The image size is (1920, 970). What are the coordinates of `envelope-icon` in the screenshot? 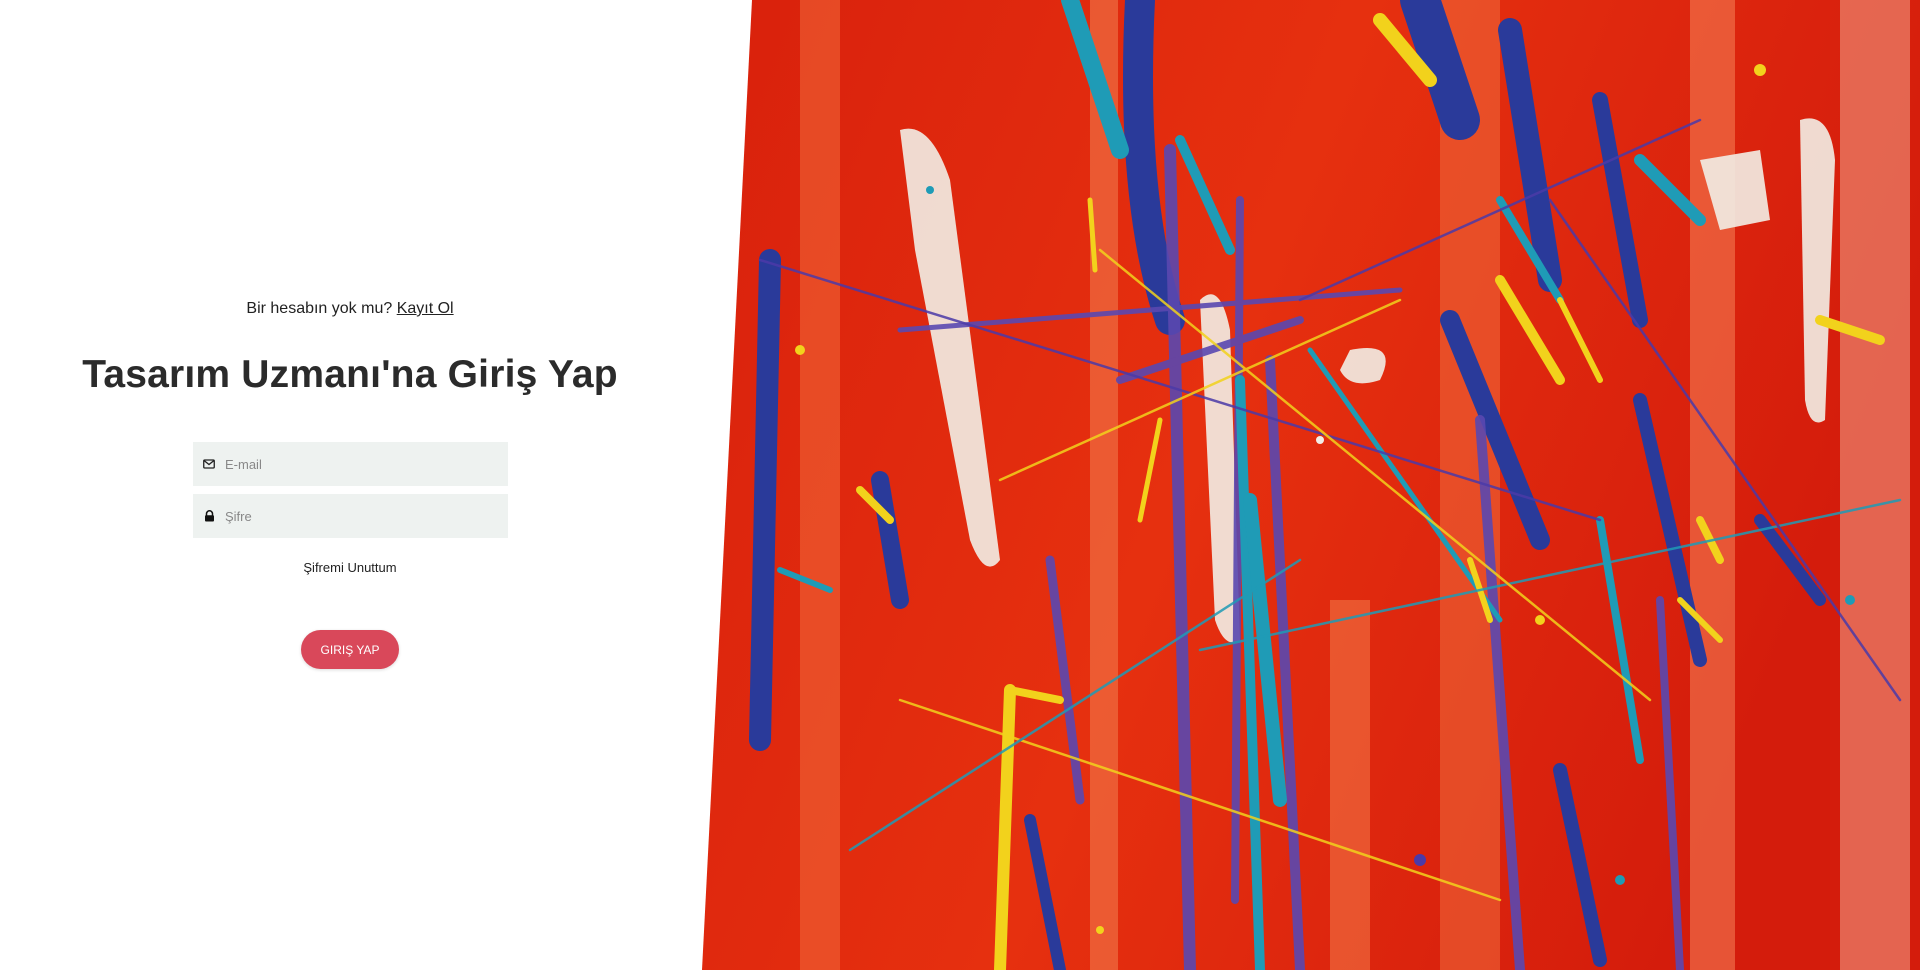 It's located at (209, 464).